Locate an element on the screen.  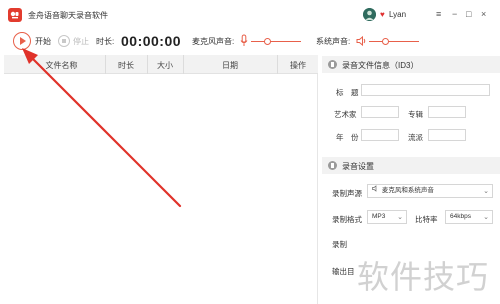
minimize-icon: − is located at coordinates (454, 14).